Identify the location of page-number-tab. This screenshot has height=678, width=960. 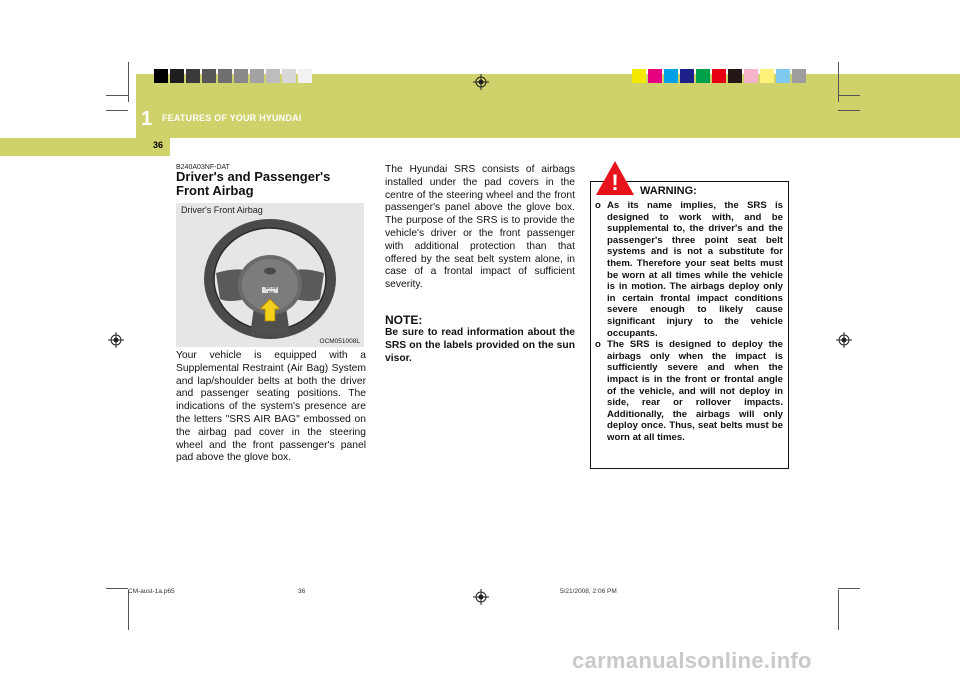
(85, 147).